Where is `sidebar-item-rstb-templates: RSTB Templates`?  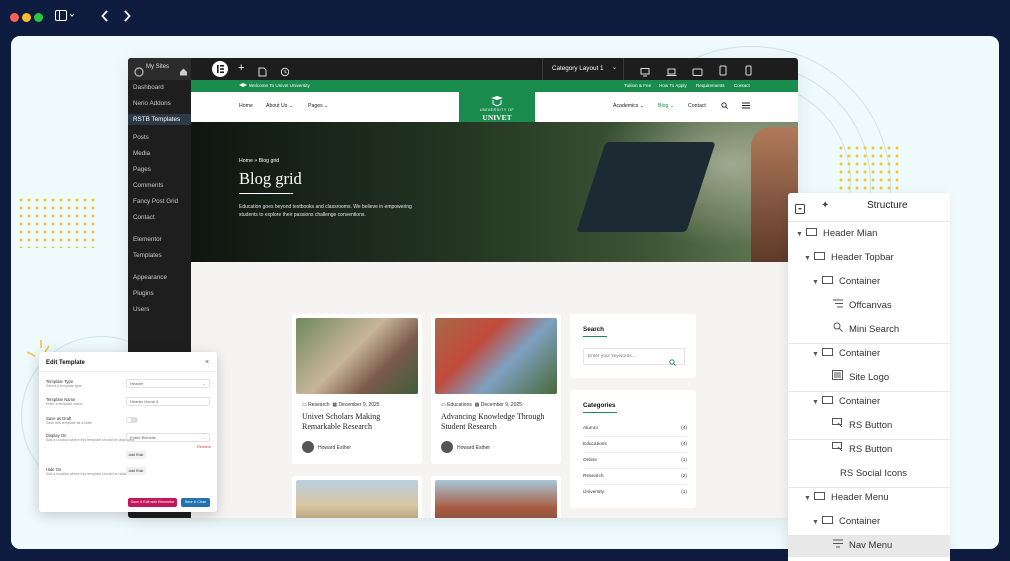 sidebar-item-rstb-templates: RSTB Templates is located at coordinates (159, 119).